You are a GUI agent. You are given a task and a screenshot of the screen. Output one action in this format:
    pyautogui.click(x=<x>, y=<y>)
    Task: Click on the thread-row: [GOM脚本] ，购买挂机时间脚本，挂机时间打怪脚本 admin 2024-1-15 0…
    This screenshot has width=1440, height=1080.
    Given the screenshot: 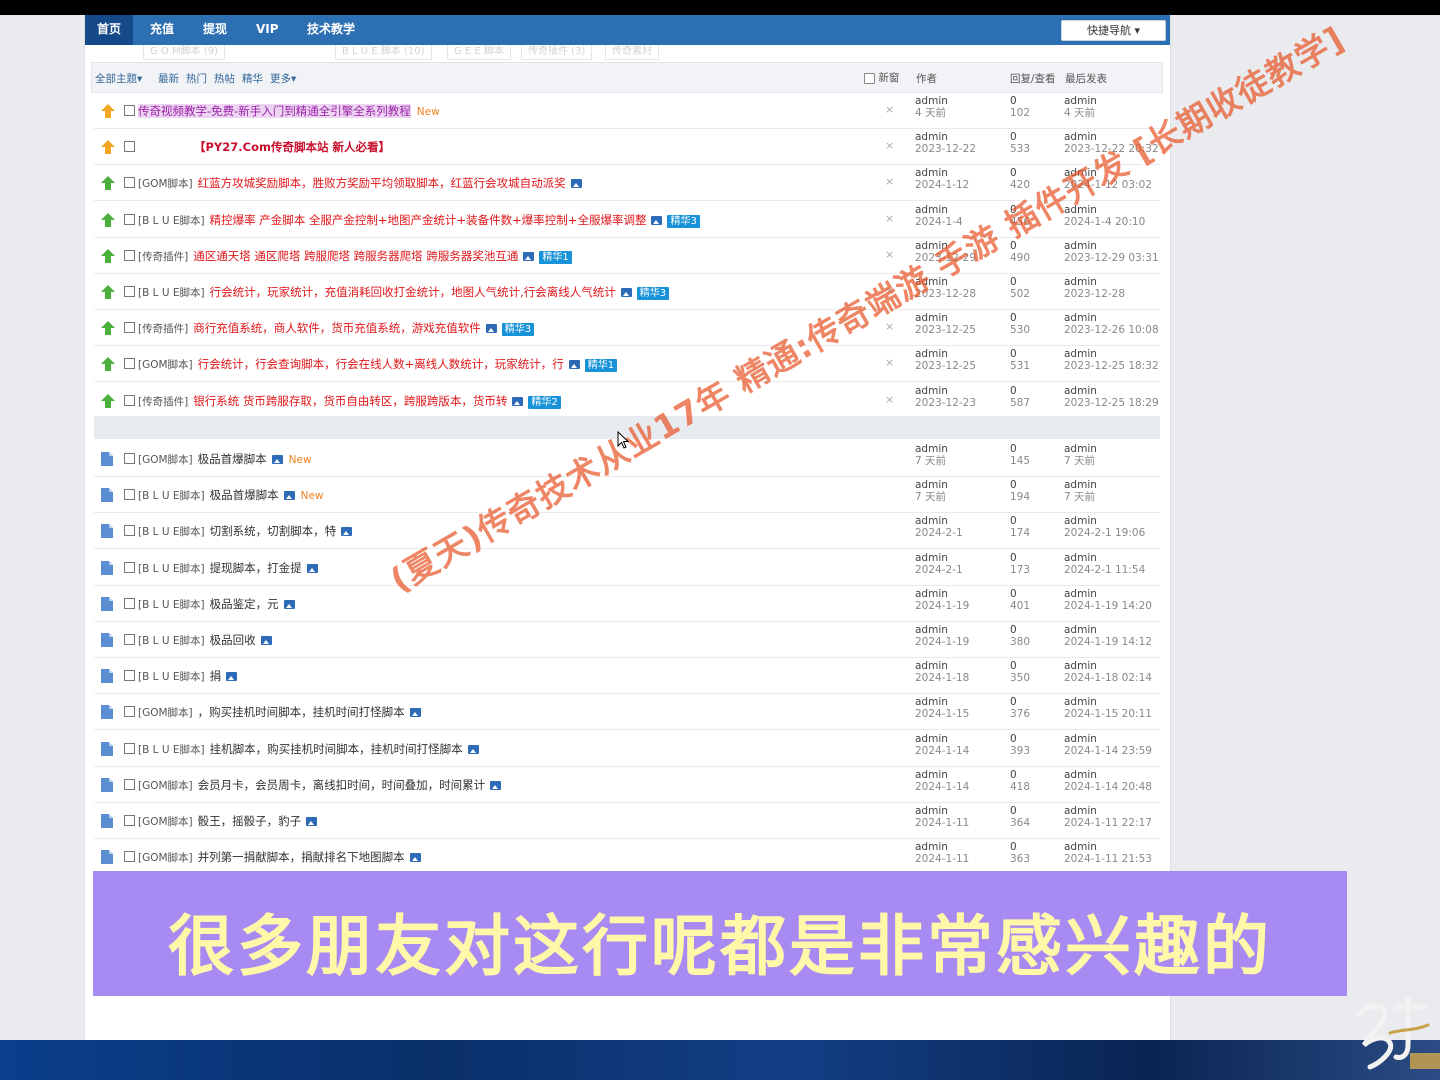 What is the action you would take?
    pyautogui.click(x=627, y=712)
    